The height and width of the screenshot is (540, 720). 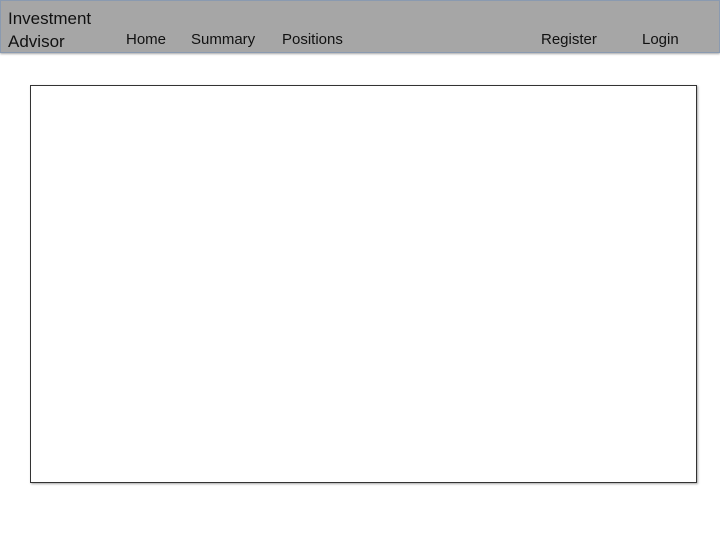 I want to click on brand-line-1: Investment, so click(x=50, y=18).